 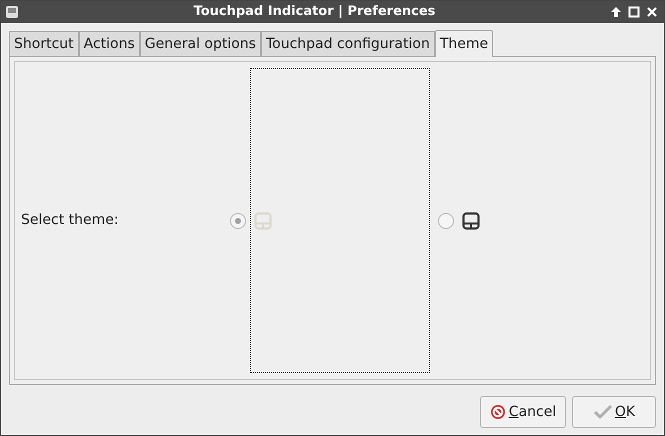 I want to click on theme-option, so click(x=471, y=221).